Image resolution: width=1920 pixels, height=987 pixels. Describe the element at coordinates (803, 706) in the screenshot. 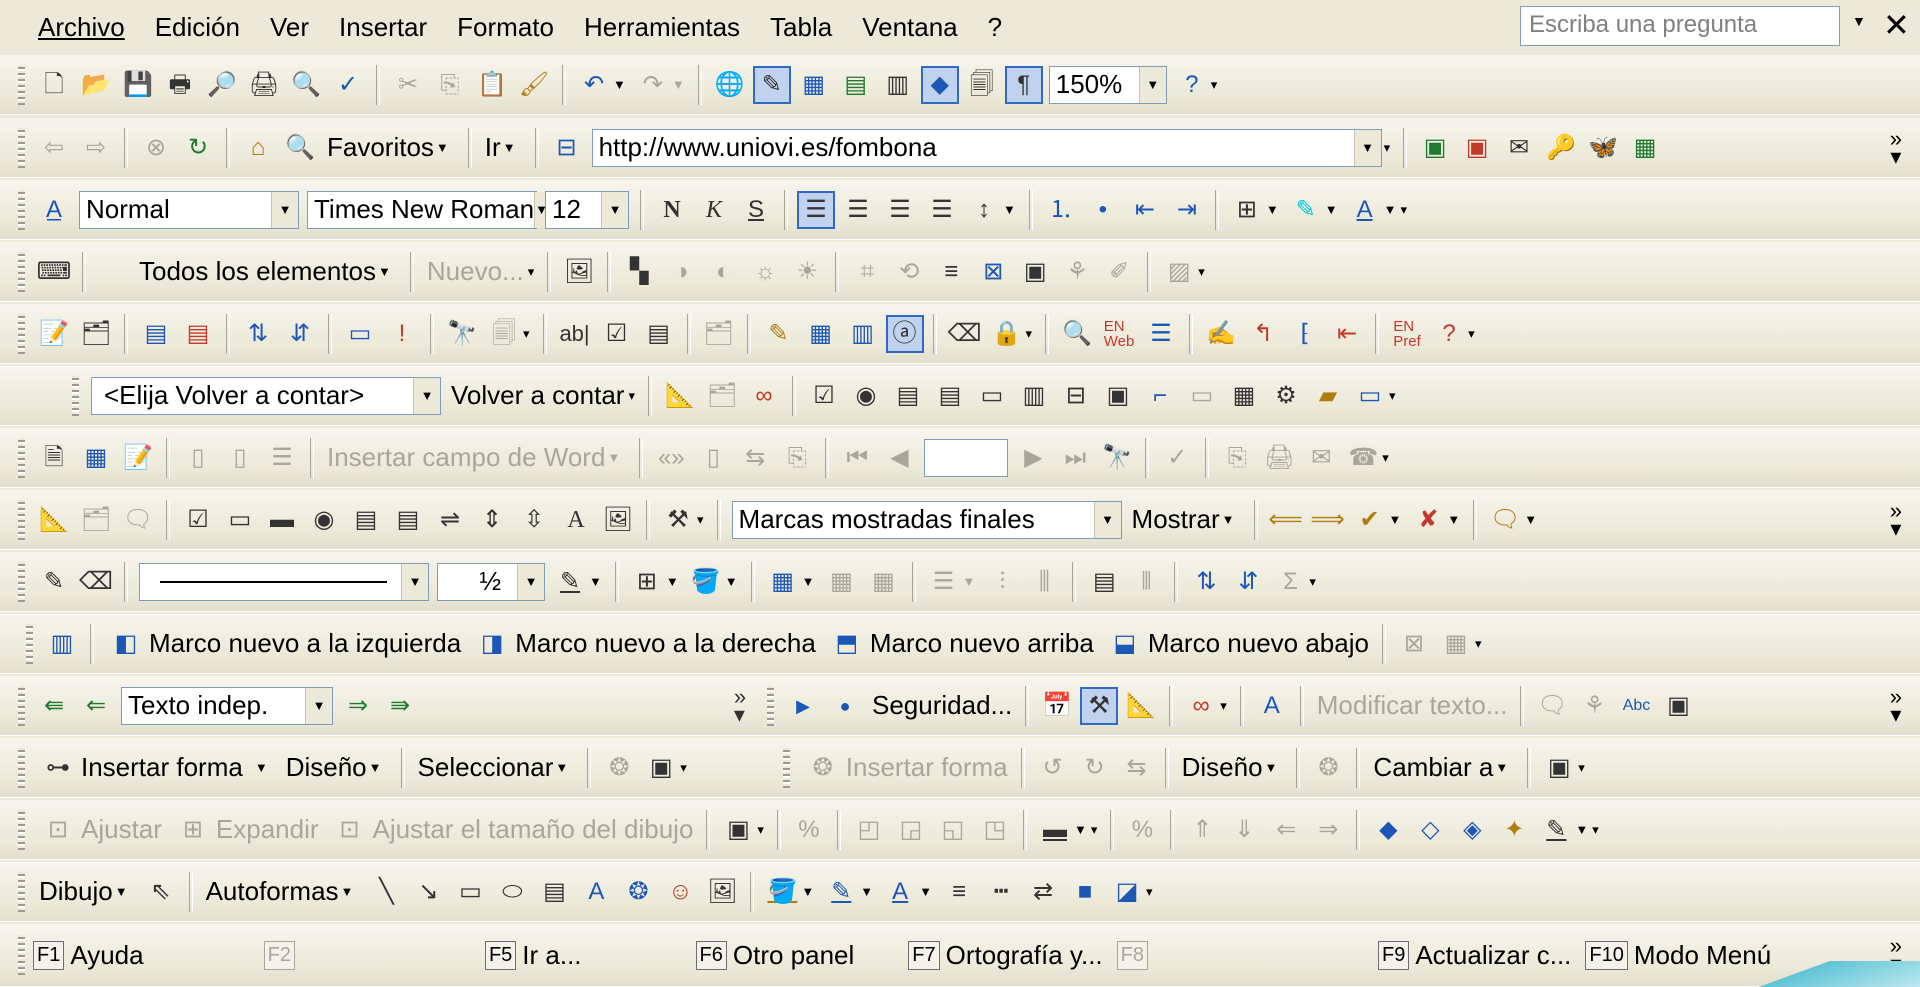

I see `run-macro-icon: ▶` at that location.